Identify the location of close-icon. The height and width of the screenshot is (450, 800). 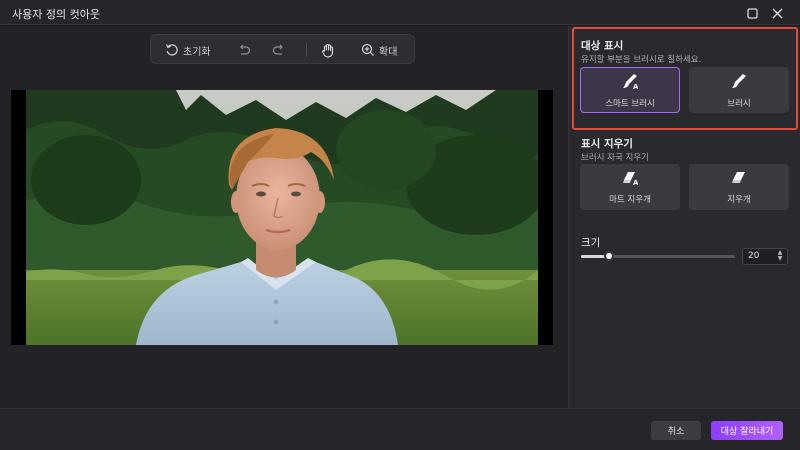
(777, 13).